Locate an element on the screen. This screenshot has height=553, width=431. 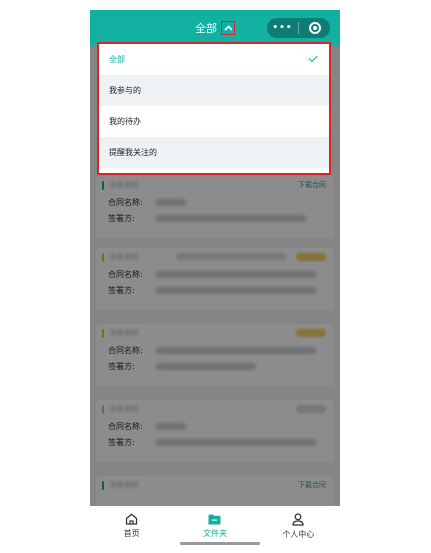
mini-program-capsule: ••• is located at coordinates (298, 28).